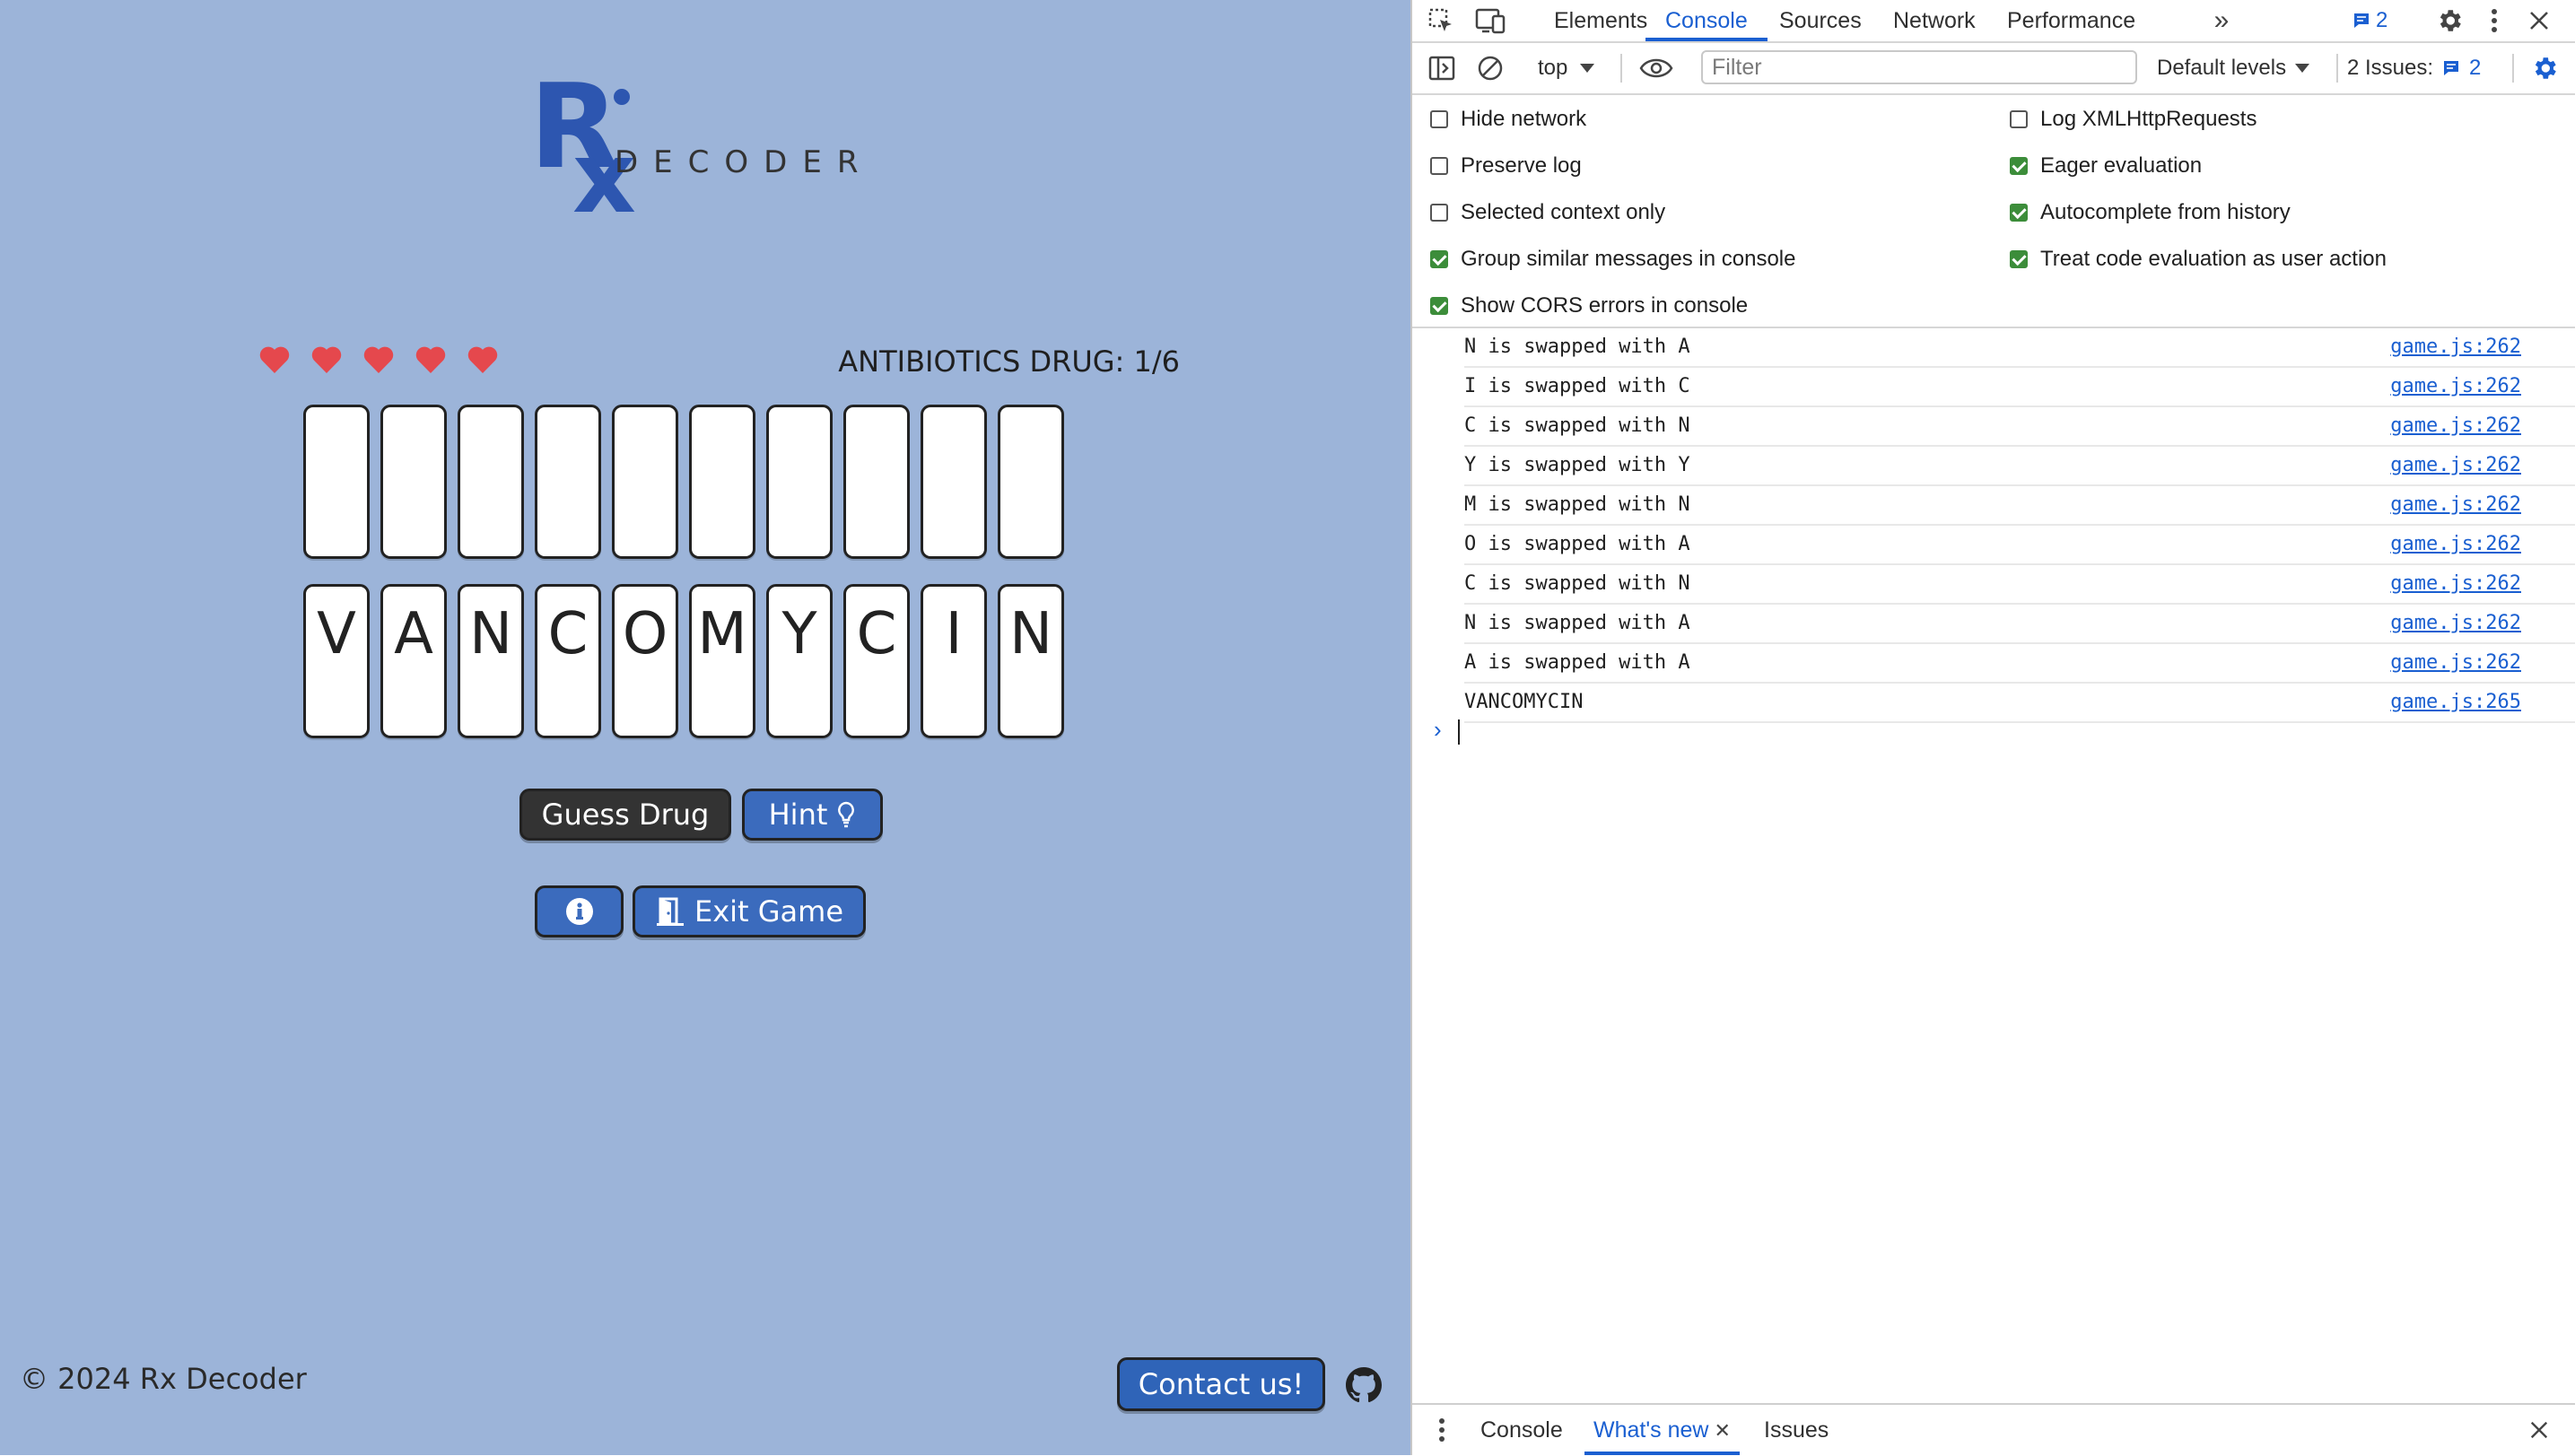  I want to click on live-expression-eye-icon, so click(1656, 68).